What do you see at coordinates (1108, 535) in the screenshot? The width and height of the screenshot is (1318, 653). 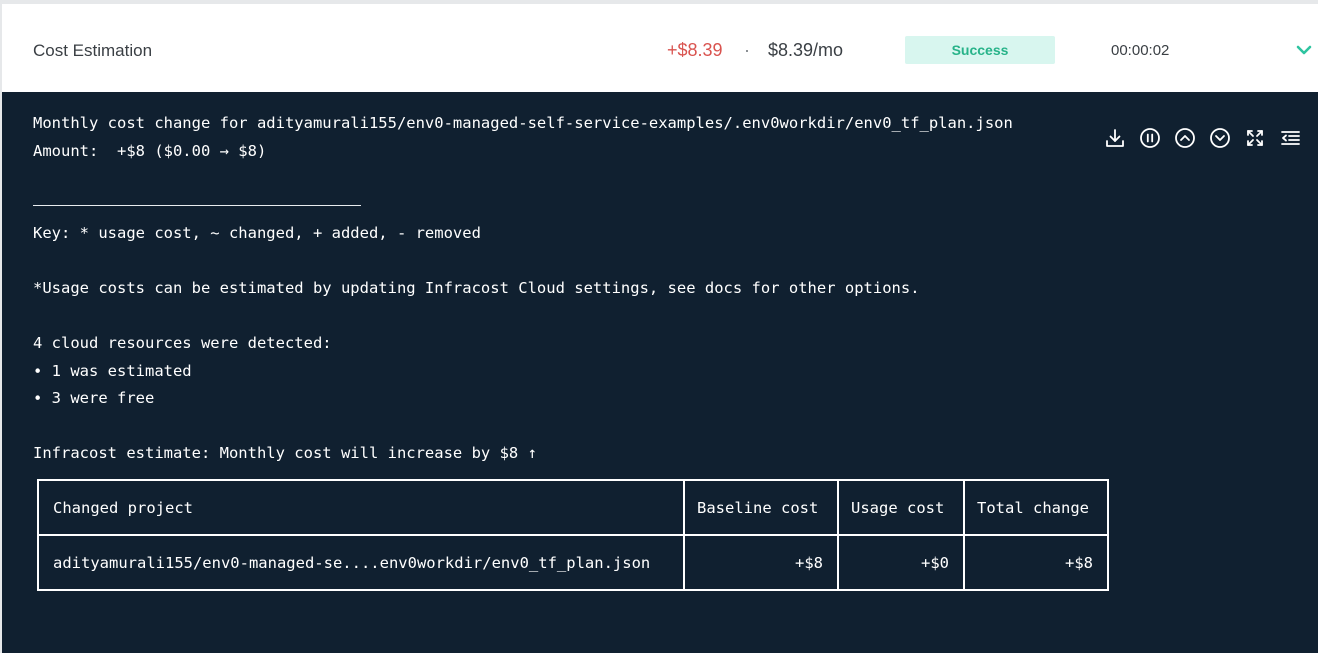 I see `table-border-right` at bounding box center [1108, 535].